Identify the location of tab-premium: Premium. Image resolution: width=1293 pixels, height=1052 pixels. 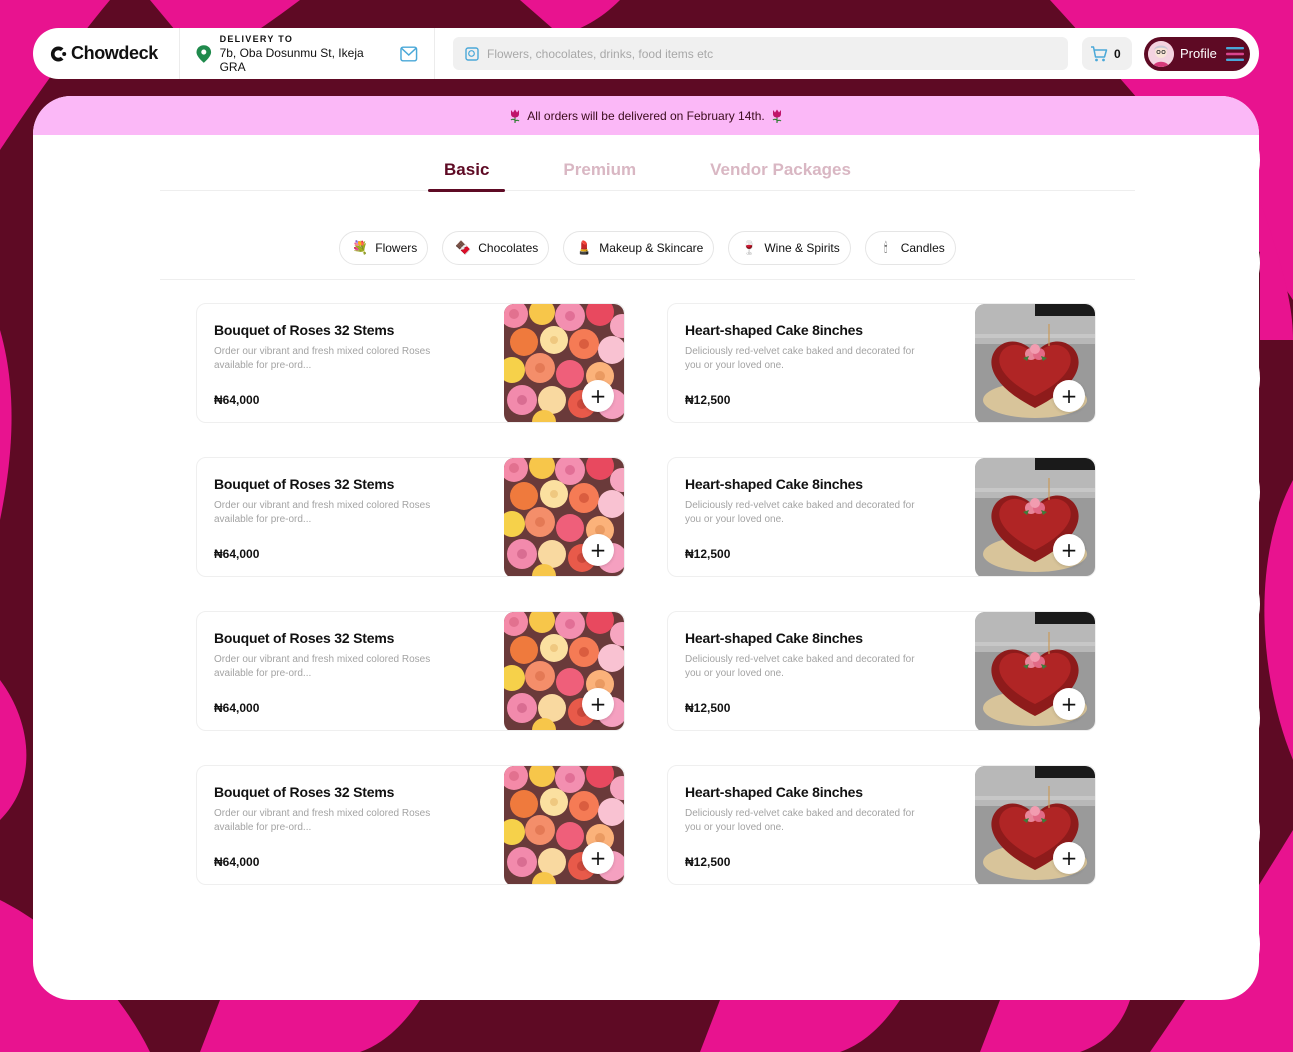
(599, 172).